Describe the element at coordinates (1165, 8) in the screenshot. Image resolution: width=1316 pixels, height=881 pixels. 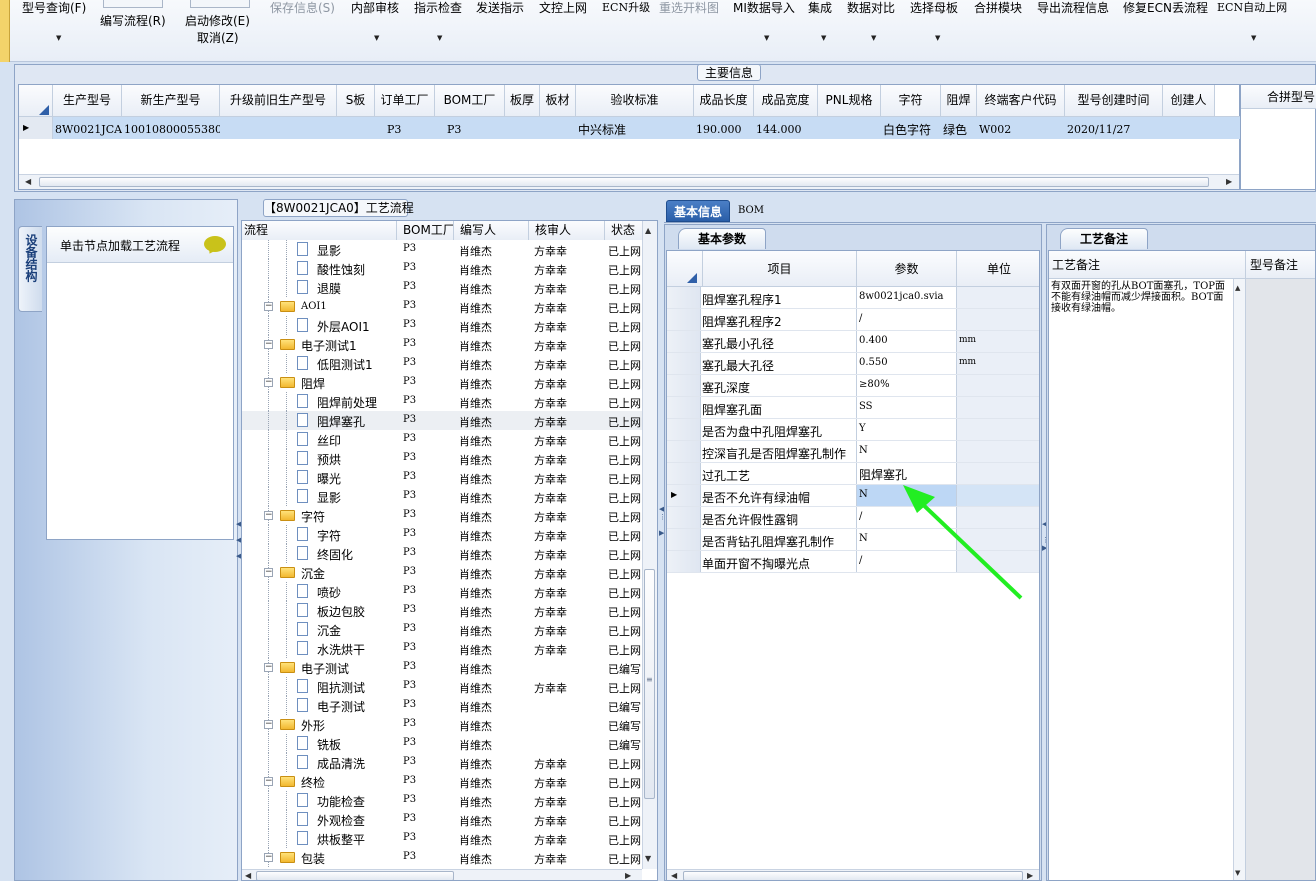
I see `toolbar-btn-16: 修复ECN丢流程` at that location.